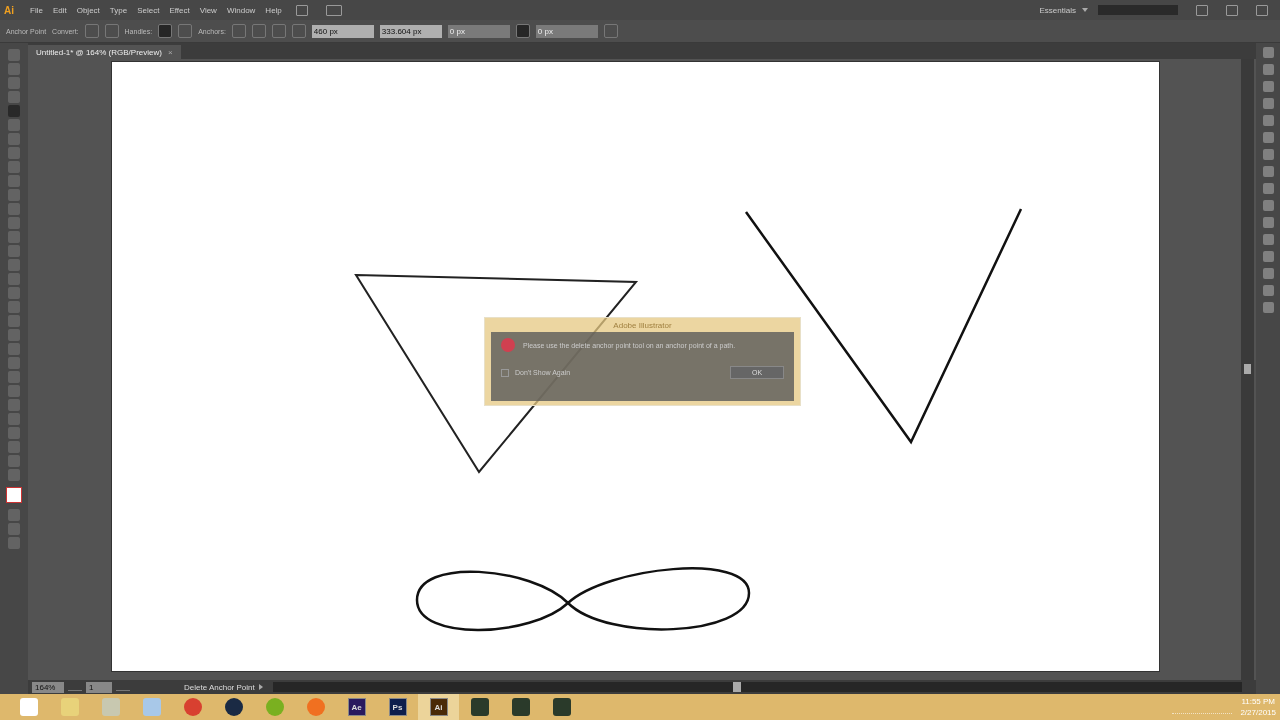  What do you see at coordinates (99, 687) in the screenshot?
I see `page-field: 1` at bounding box center [99, 687].